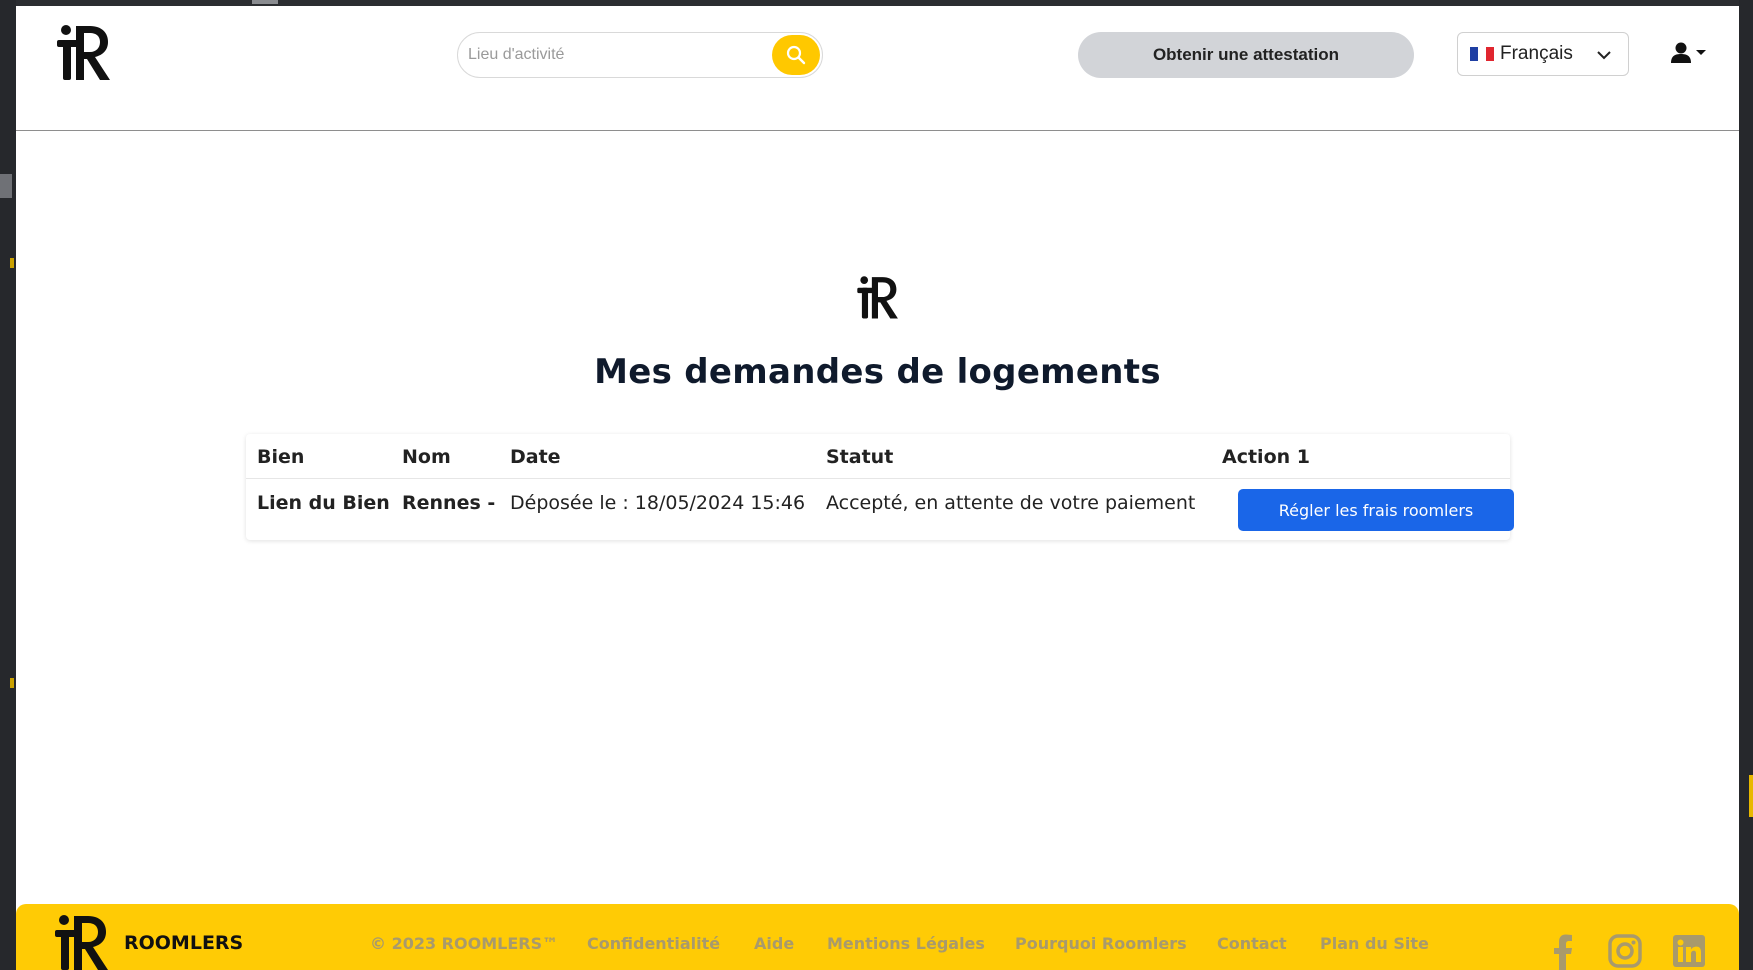 The width and height of the screenshot is (1753, 970). What do you see at coordinates (877, 372) in the screenshot?
I see `page-title: Mes demandes de logements` at bounding box center [877, 372].